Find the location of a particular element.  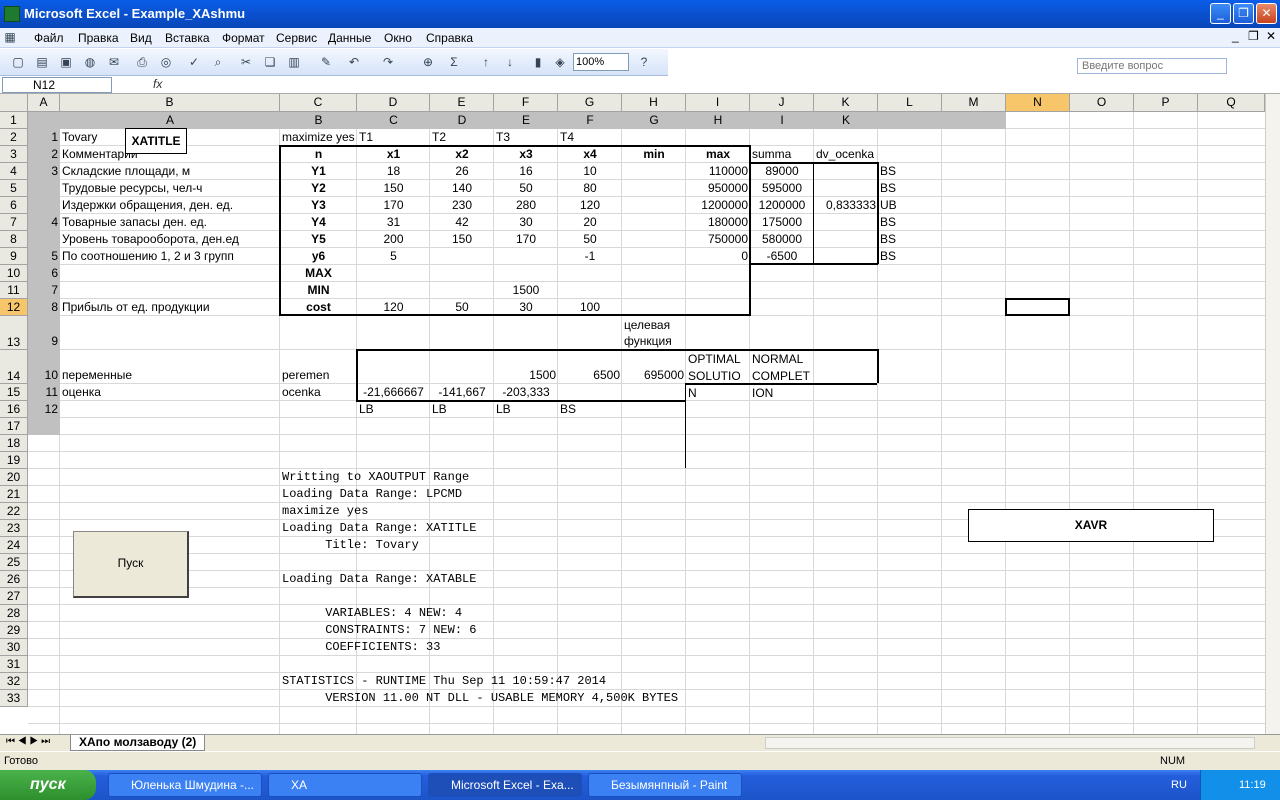

run-button: Пуск is located at coordinates (131, 564).